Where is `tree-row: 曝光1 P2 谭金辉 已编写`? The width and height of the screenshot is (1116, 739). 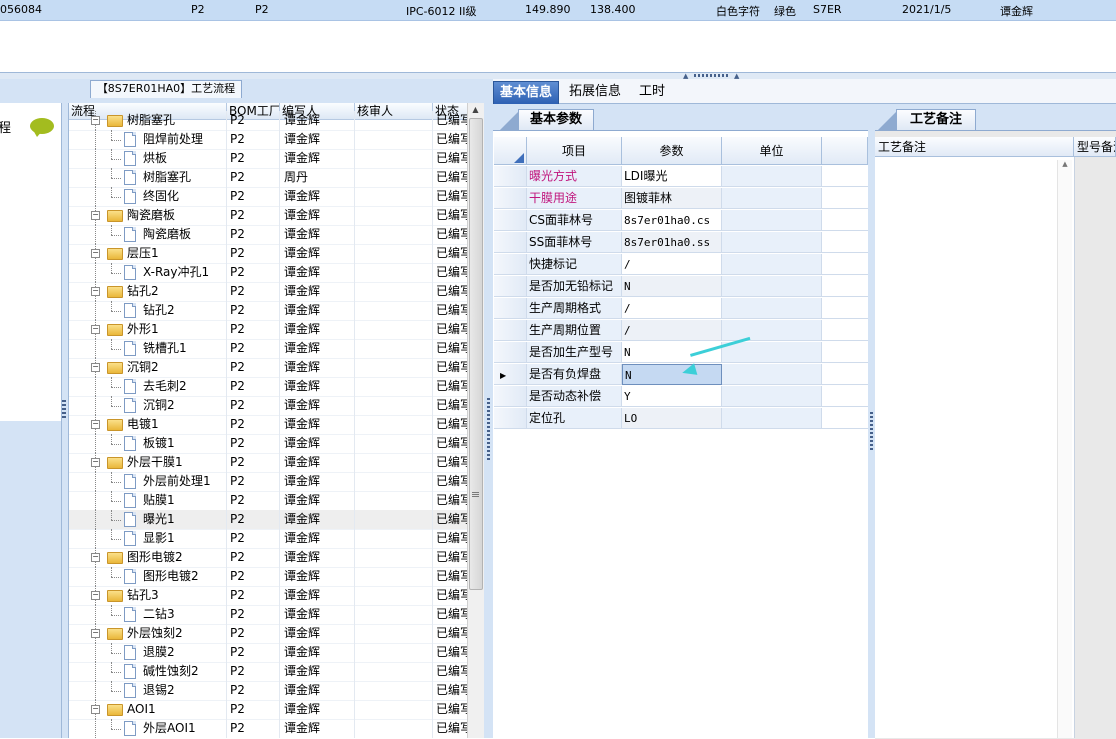
tree-row: 曝光1 P2 谭金辉 已编写 is located at coordinates (268, 520).